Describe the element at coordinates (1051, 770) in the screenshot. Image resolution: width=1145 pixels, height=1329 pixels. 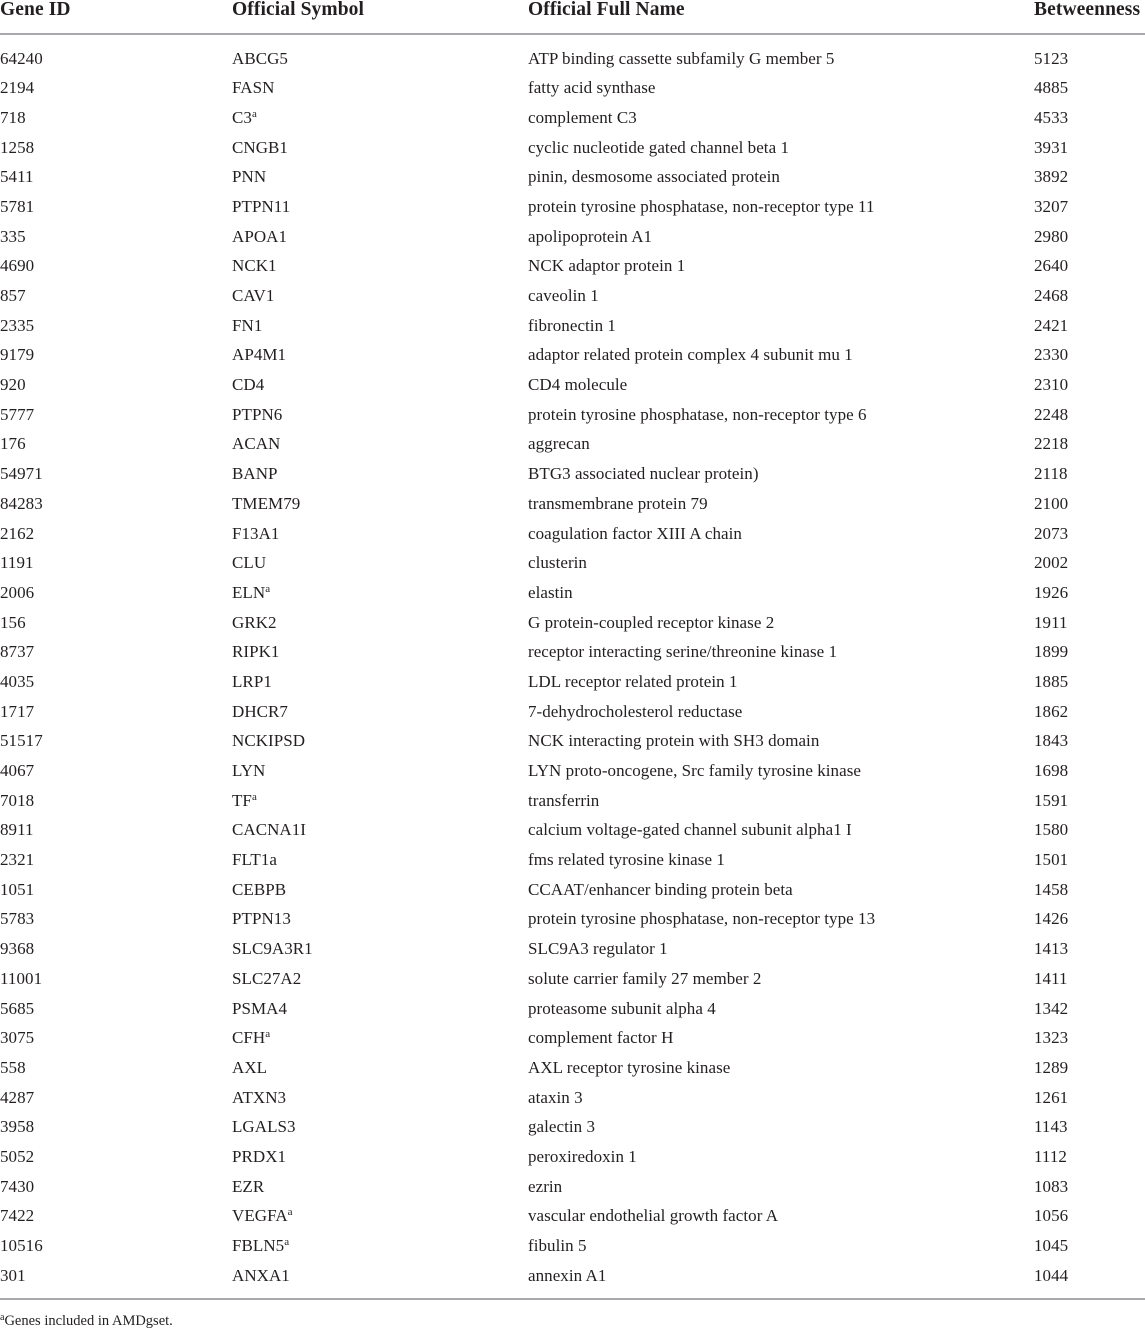
I see `cell-betweenness: 1698` at that location.